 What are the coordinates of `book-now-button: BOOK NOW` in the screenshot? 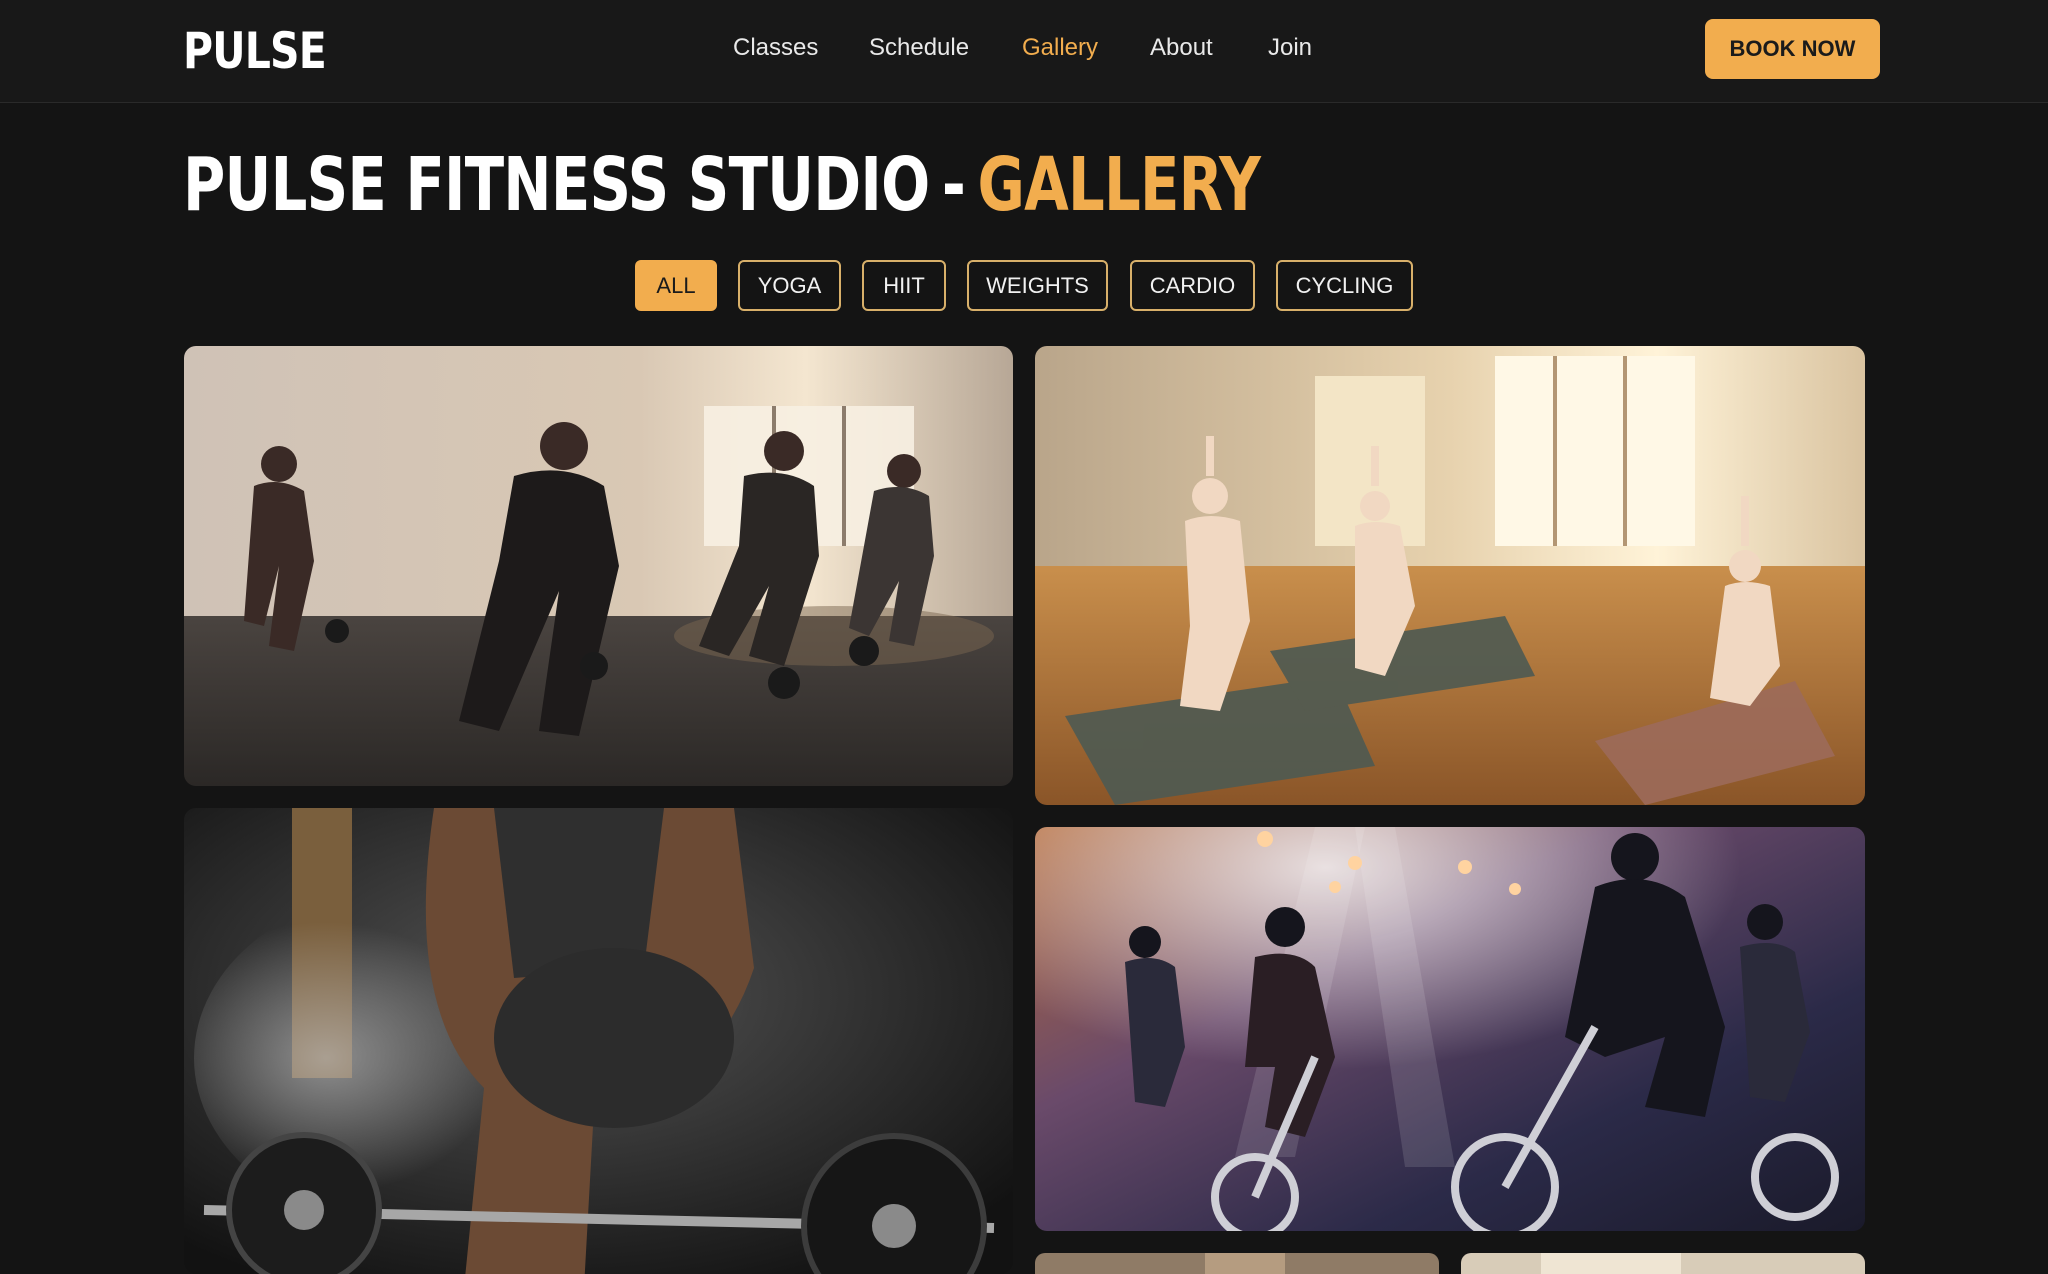 It's located at (1792, 49).